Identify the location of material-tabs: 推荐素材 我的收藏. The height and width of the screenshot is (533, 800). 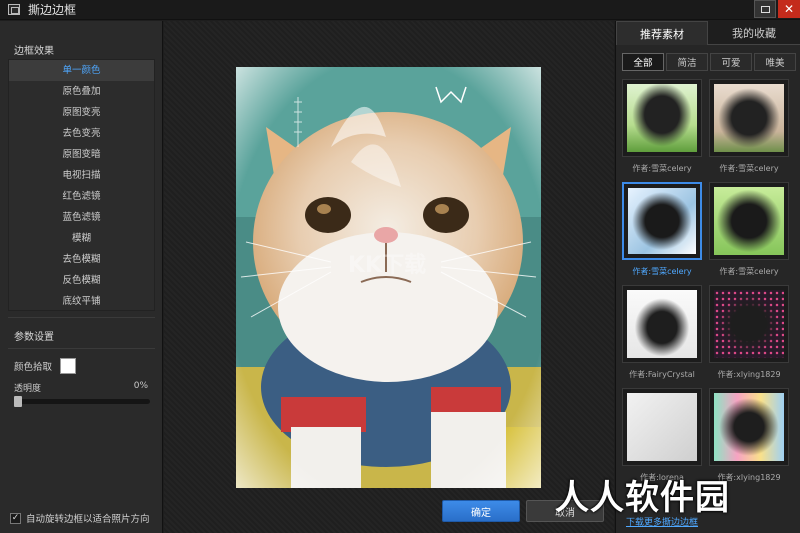
(708, 33).